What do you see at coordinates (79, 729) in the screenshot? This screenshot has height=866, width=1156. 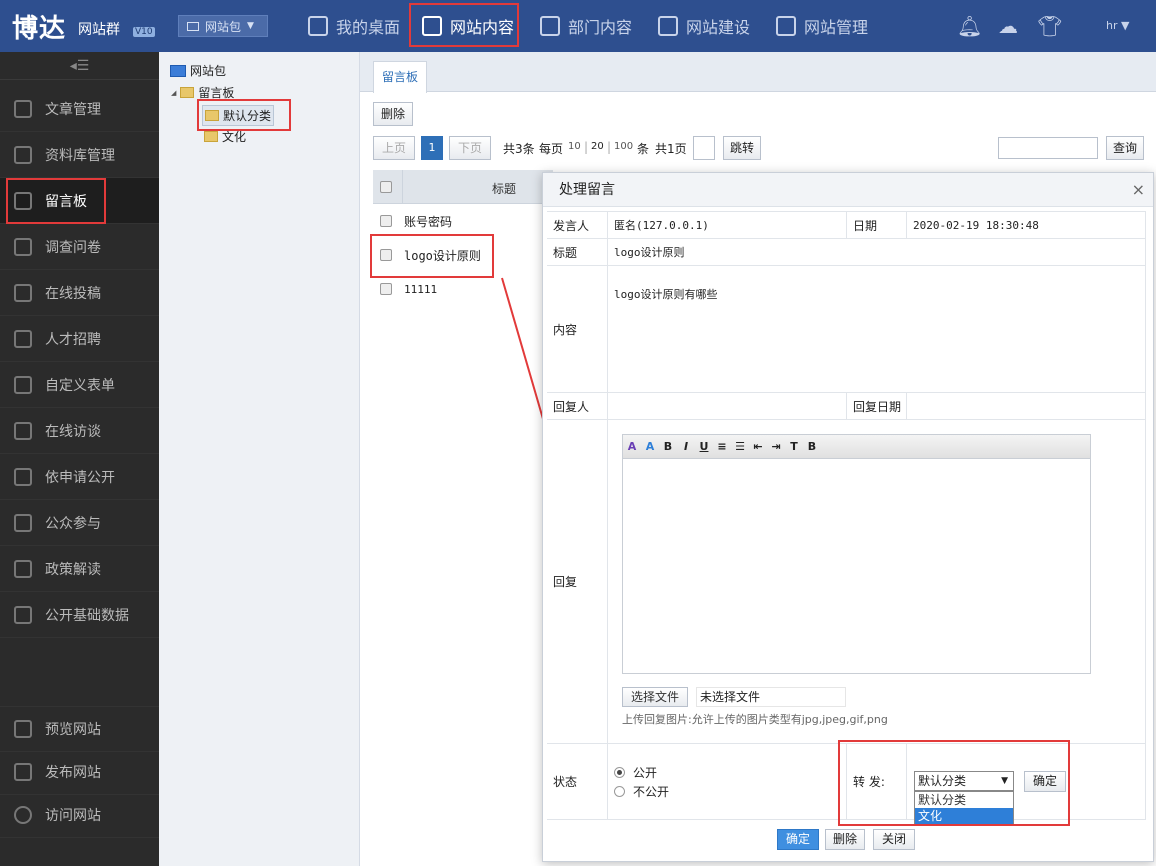 I see `sidebar-item-preview: 预览网站` at bounding box center [79, 729].